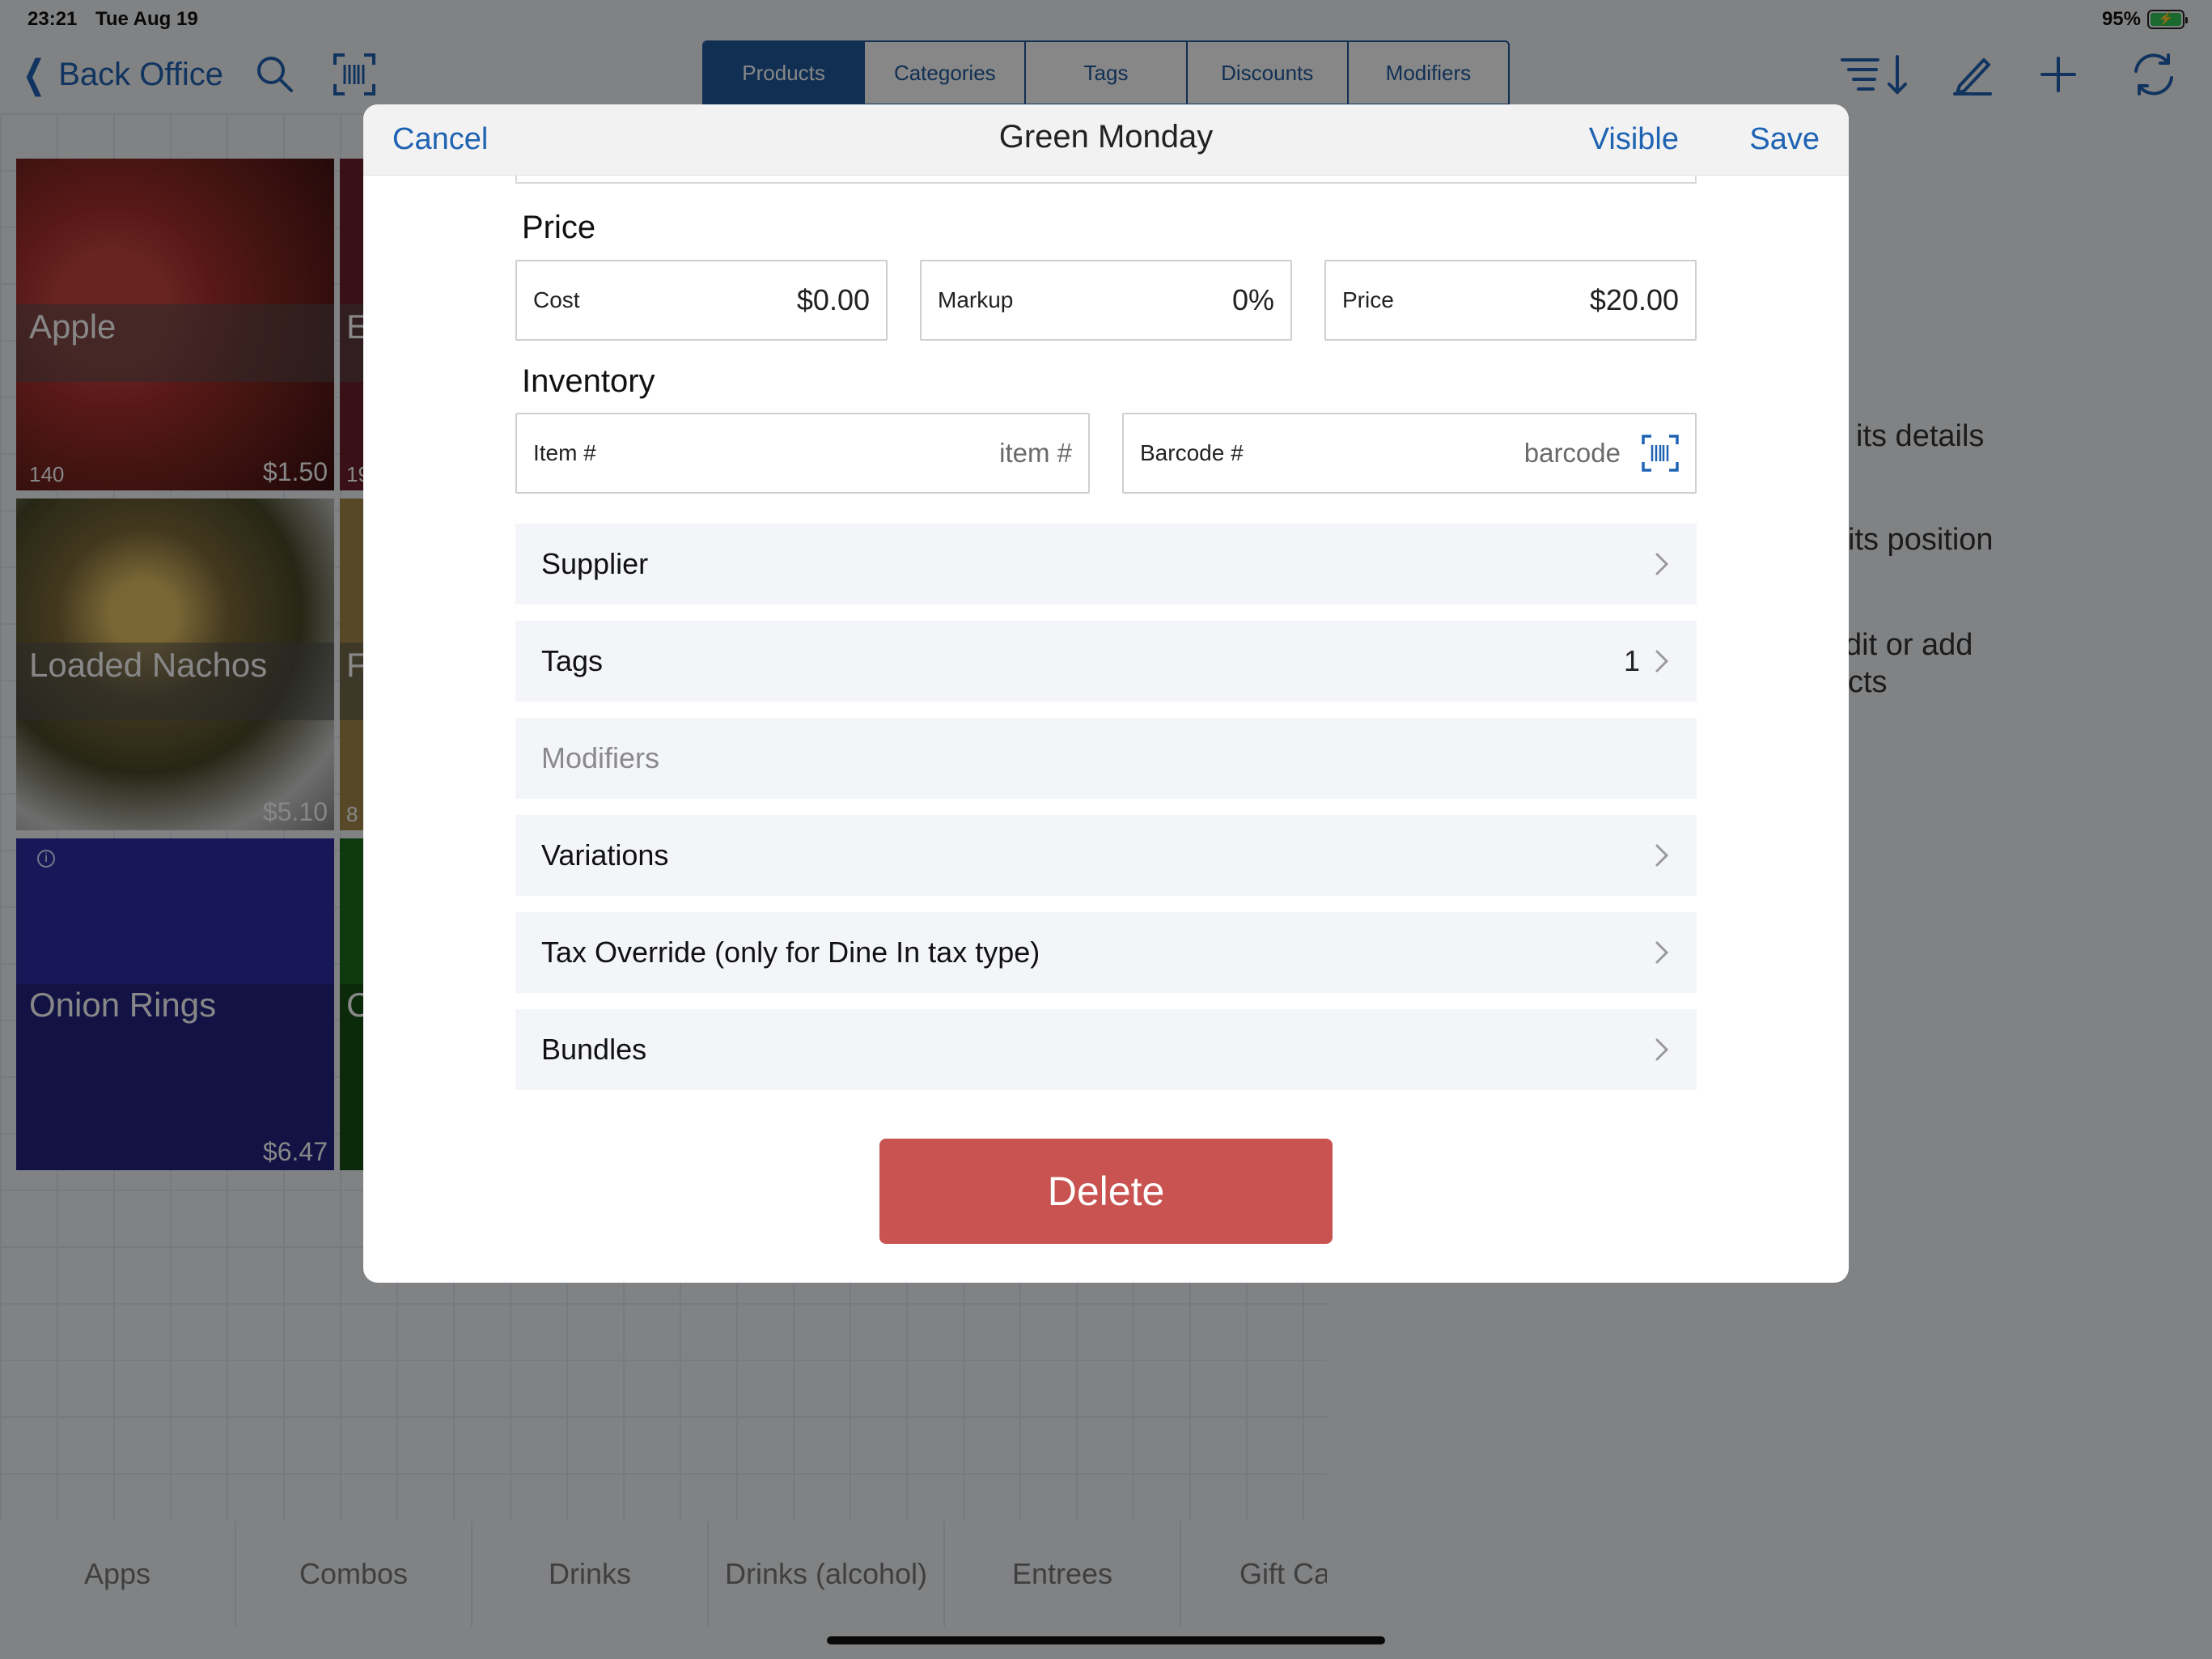 Image resolution: width=2212 pixels, height=1659 pixels. What do you see at coordinates (564, 452) in the screenshot?
I see `item-number-label: Item #` at bounding box center [564, 452].